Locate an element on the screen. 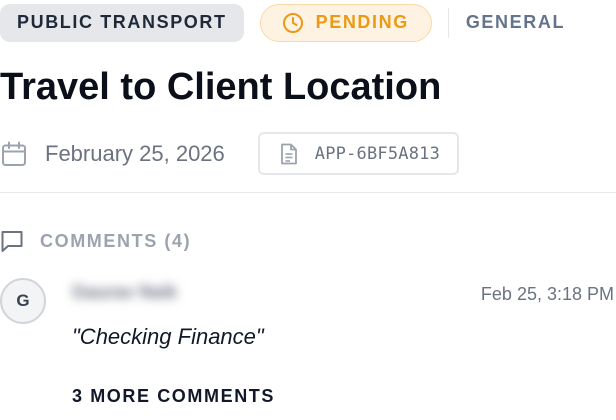 The width and height of the screenshot is (616, 420). expense-date: February 25, 2026 is located at coordinates (135, 153).